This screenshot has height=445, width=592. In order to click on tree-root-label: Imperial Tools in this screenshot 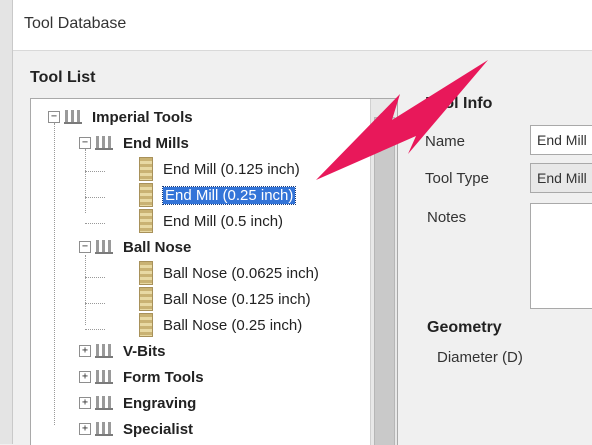, I will do `click(142, 117)`.